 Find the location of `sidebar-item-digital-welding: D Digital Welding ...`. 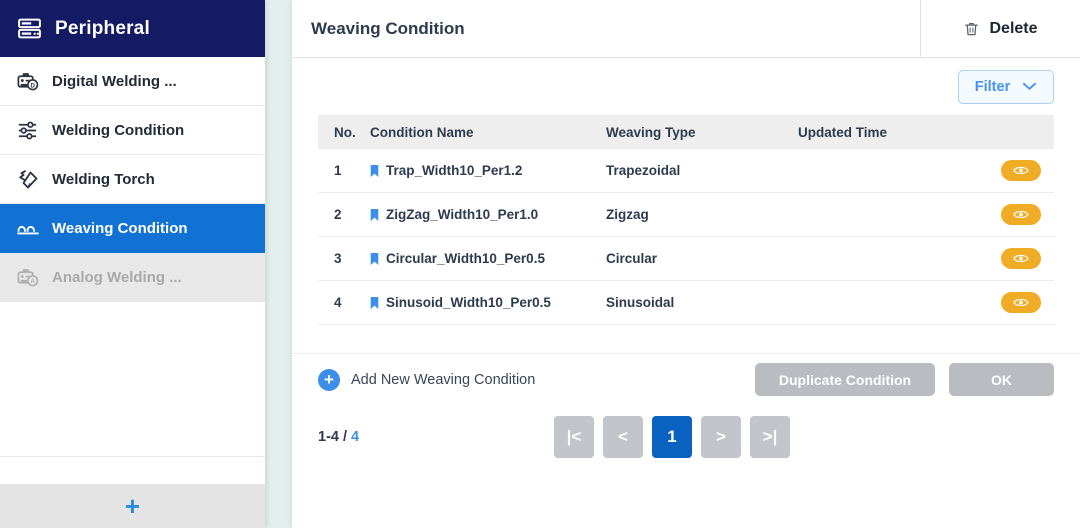

sidebar-item-digital-welding: D Digital Welding ... is located at coordinates (132, 81).